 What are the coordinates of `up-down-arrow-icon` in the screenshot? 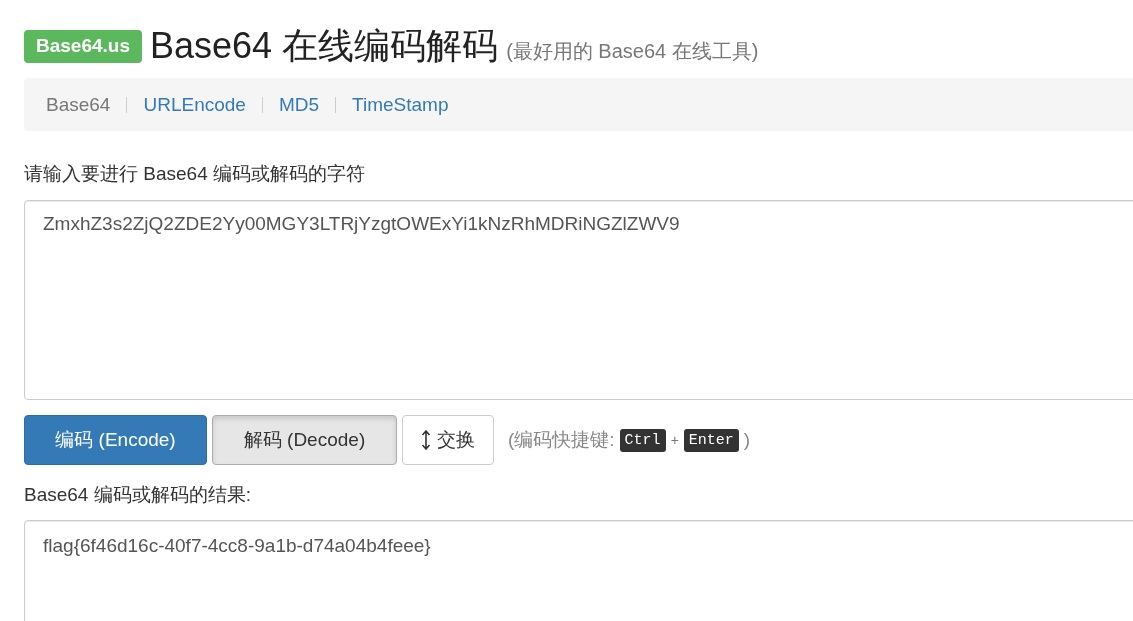 It's located at (426, 440).